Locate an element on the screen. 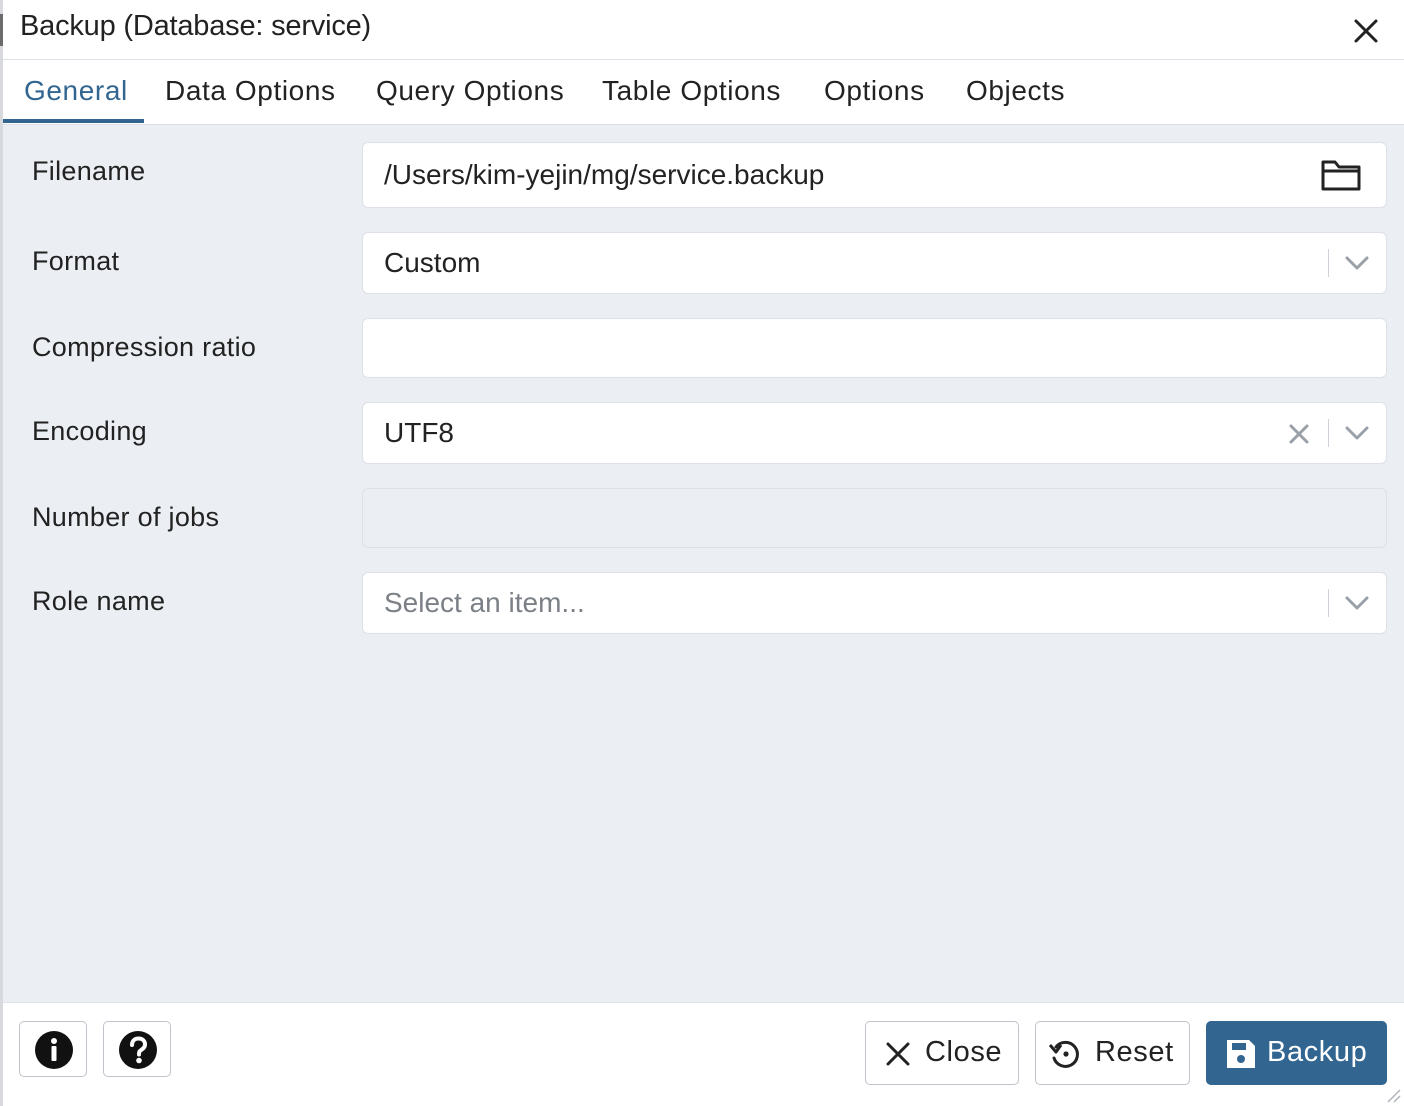  backup-button-label: Backup is located at coordinates (1317, 1052).